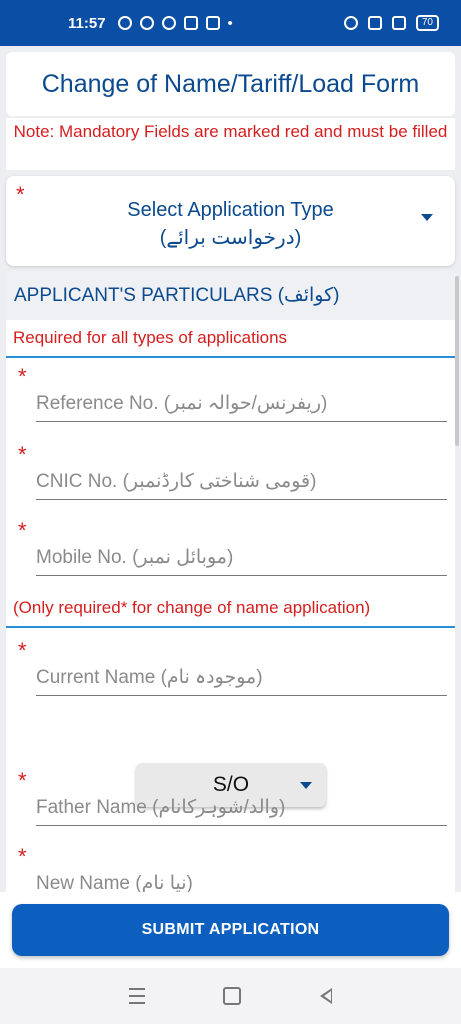  What do you see at coordinates (212, 23) in the screenshot?
I see `app-icon` at bounding box center [212, 23].